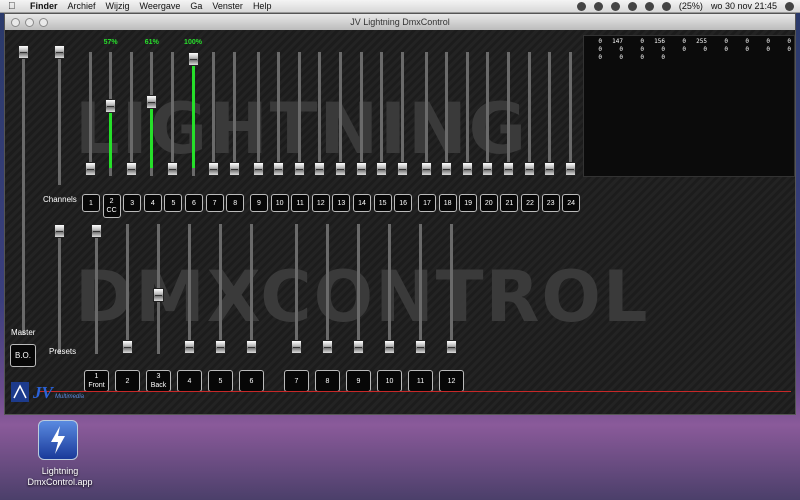 The height and width of the screenshot is (500, 800). I want to click on preset-button-2: 2, so click(127, 381).